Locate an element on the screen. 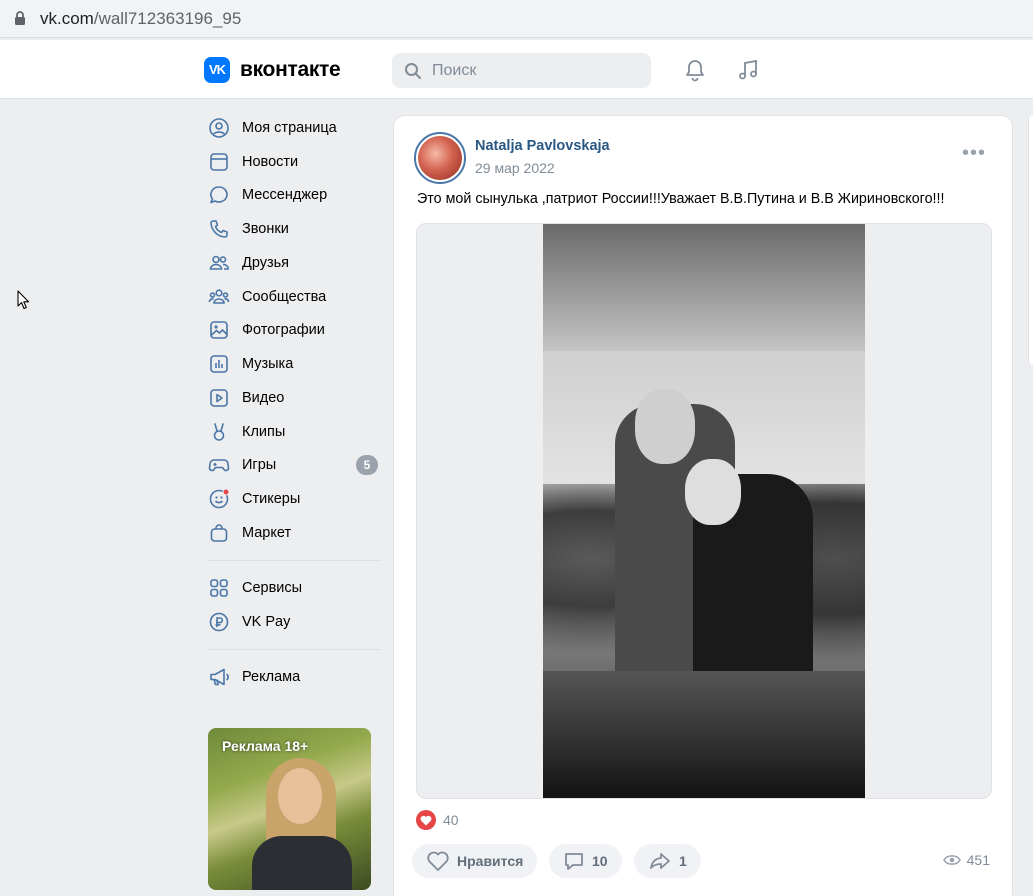 This screenshot has width=1033, height=896. sidebar-item-news: Новости is located at coordinates (293, 162).